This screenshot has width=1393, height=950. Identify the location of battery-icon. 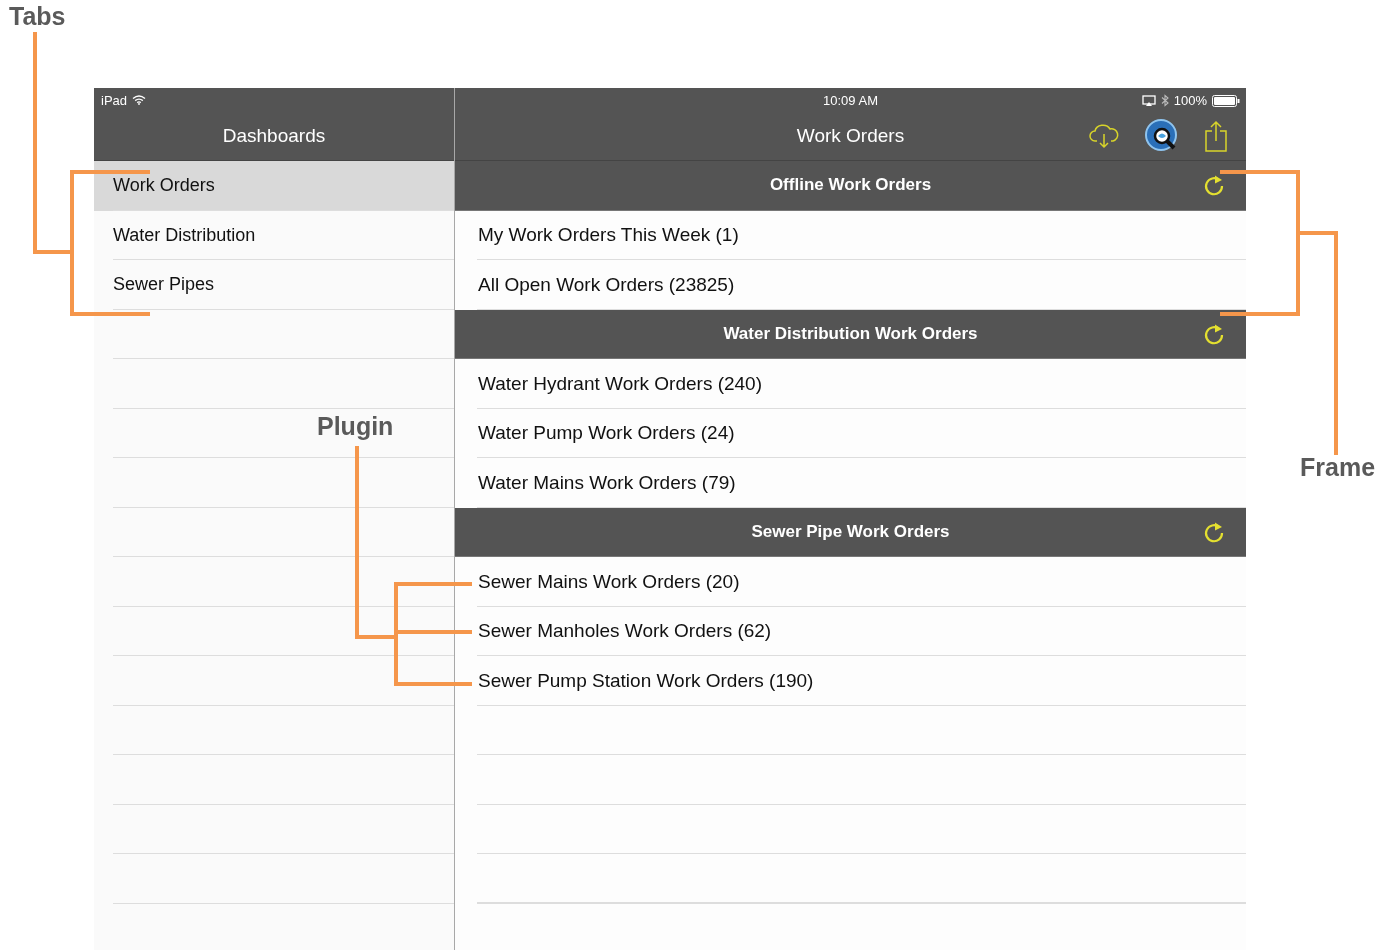
(1226, 100).